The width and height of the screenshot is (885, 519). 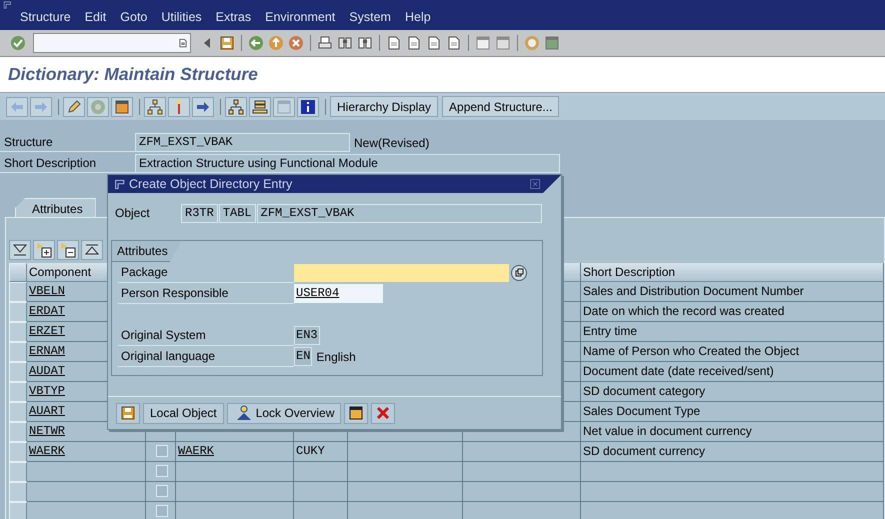 What do you see at coordinates (303, 356) in the screenshot?
I see `display-field: EN` at bounding box center [303, 356].